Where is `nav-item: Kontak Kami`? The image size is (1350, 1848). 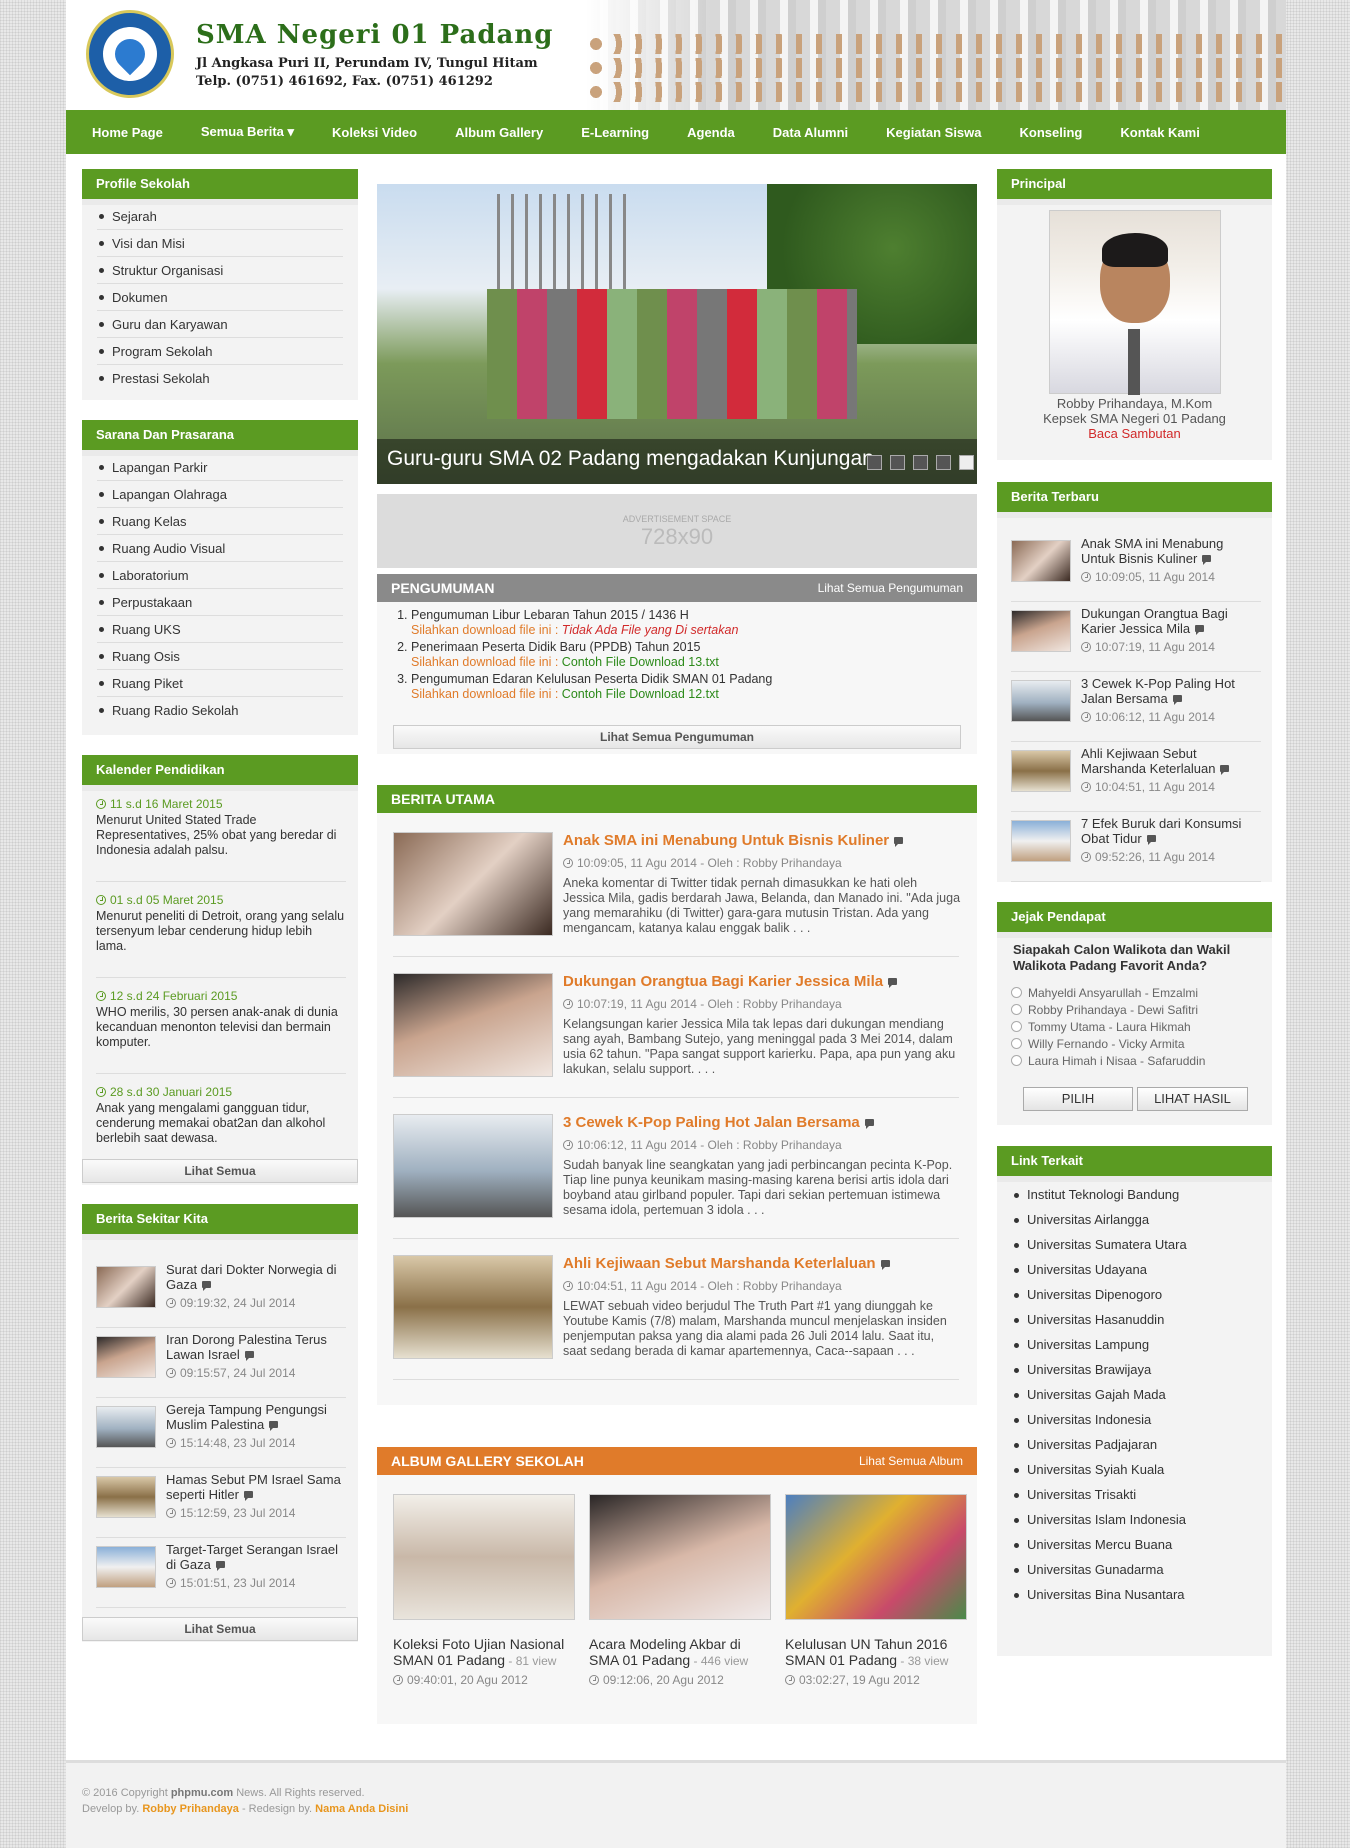 nav-item: Kontak Kami is located at coordinates (1159, 132).